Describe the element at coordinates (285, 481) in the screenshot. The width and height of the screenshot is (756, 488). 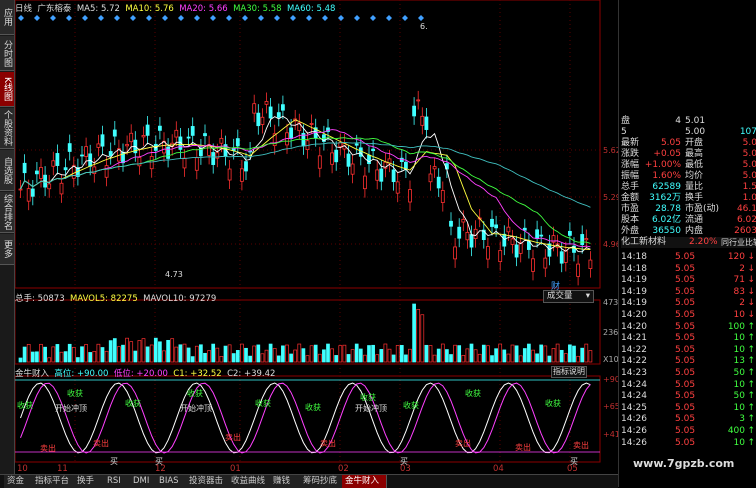
I see `indicator-tab: 赚钱` at that location.